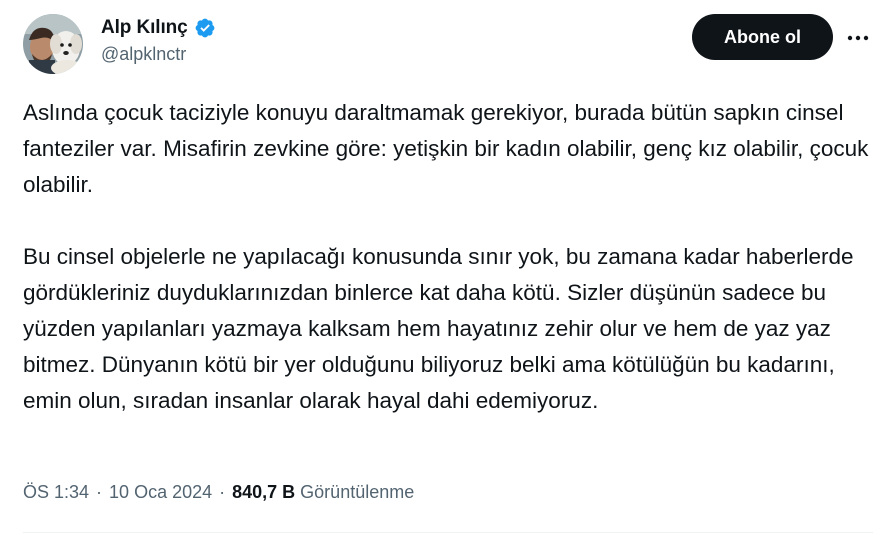  What do you see at coordinates (56, 492) in the screenshot?
I see `tweet-time: ÖS 1:34` at bounding box center [56, 492].